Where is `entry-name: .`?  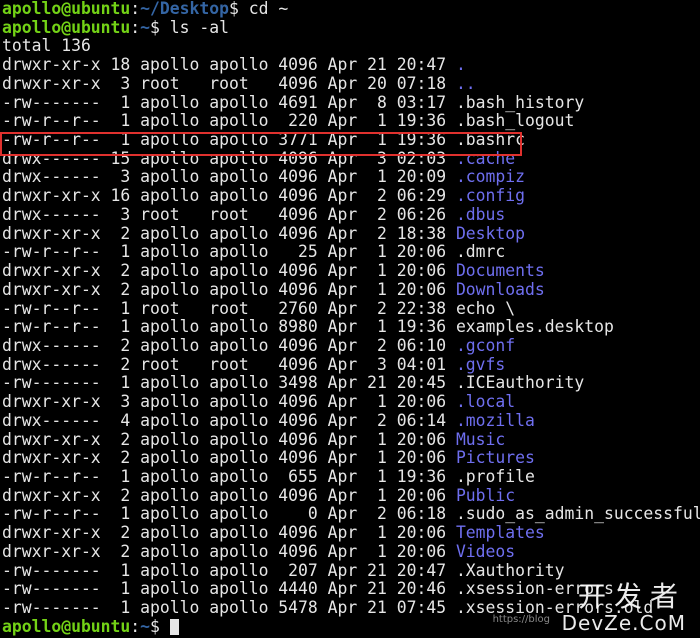 entry-name: . is located at coordinates (460, 65).